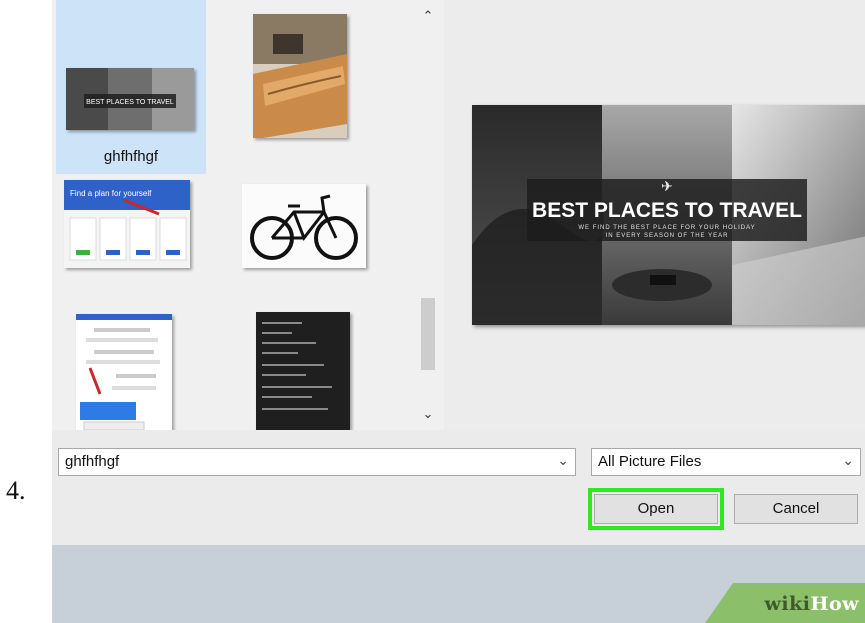  I want to click on file-thumbnail: BEST PLACES TO TRAVEL, so click(130, 99).